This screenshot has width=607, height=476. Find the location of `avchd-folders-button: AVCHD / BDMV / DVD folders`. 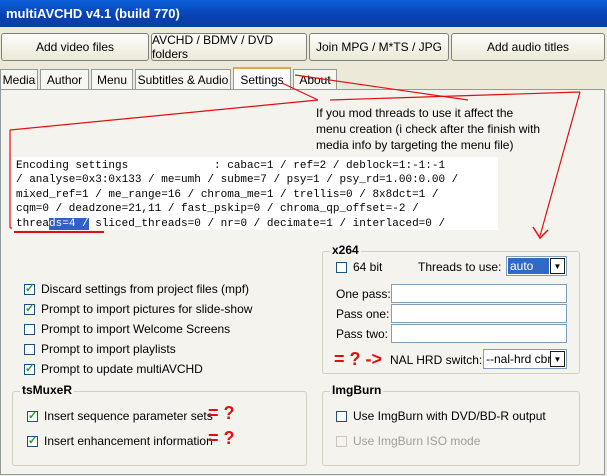

avchd-folders-button: AVCHD / BDMV / DVD folders is located at coordinates (229, 47).